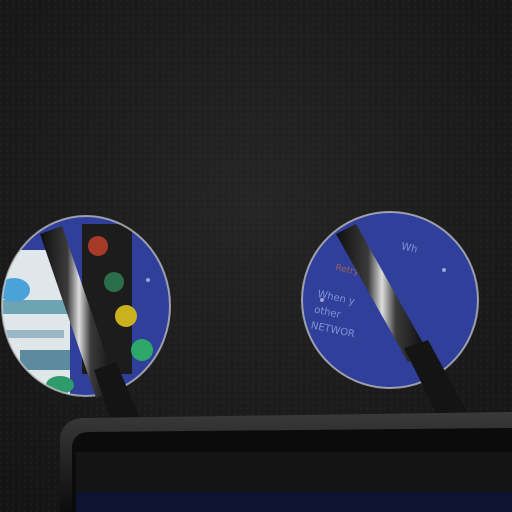 This screenshot has height=512, width=512. What do you see at coordinates (142, 350) in the screenshot?
I see `traffic-light-green` at bounding box center [142, 350].